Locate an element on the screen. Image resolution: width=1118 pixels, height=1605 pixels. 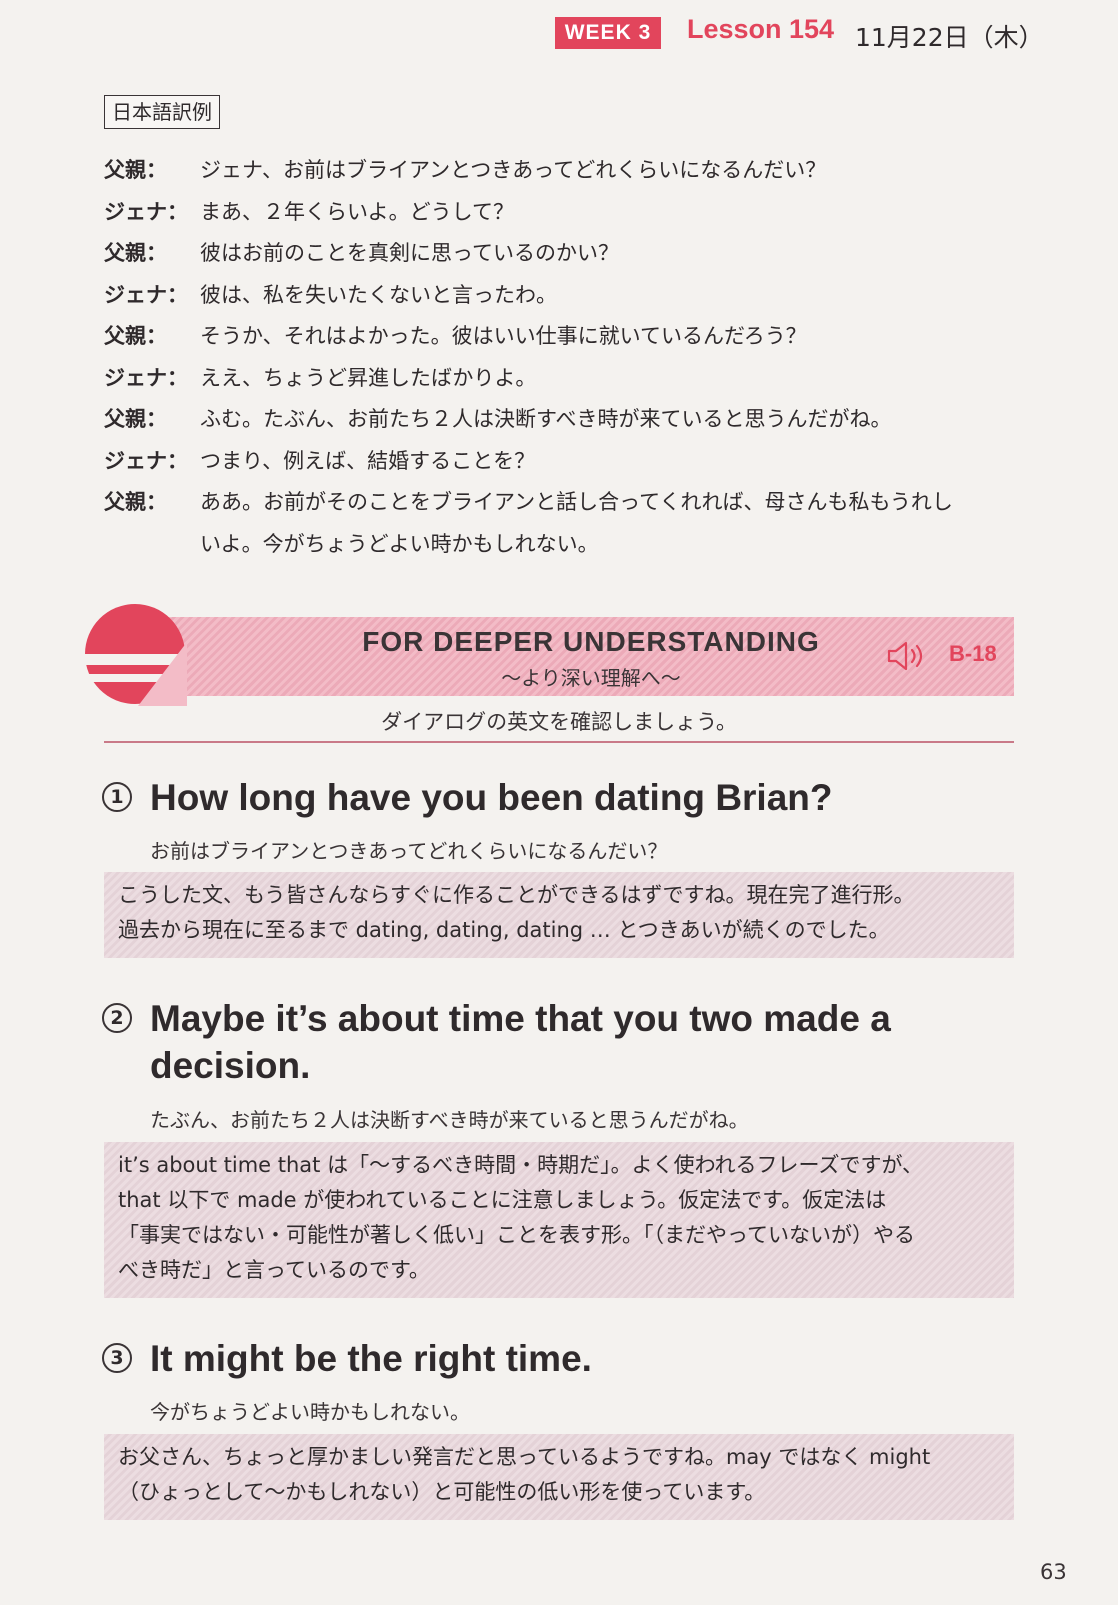
explanation-line: こうした文、もう皆さんならすぐに作ることができるはずですね。現在完了進行形。 is located at coordinates (516, 895).